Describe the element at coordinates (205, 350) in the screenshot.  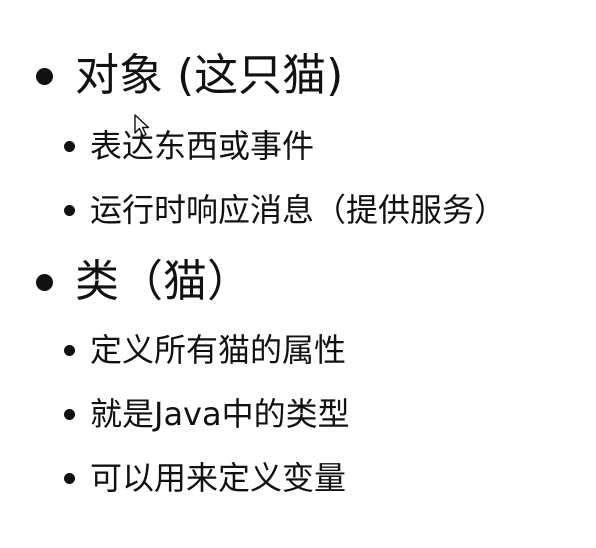
I see `bullet-item-defines-attributes: 定义所有猫的属性` at that location.